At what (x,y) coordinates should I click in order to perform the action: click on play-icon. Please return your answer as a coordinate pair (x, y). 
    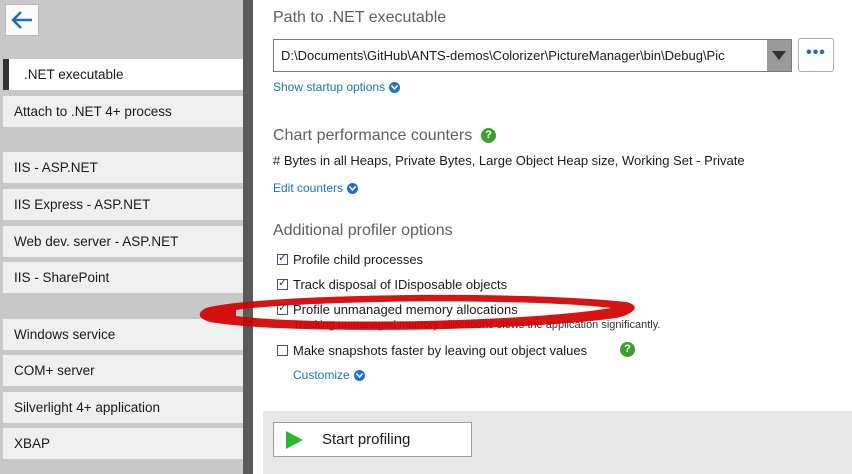
    Looking at the image, I should click on (294, 439).